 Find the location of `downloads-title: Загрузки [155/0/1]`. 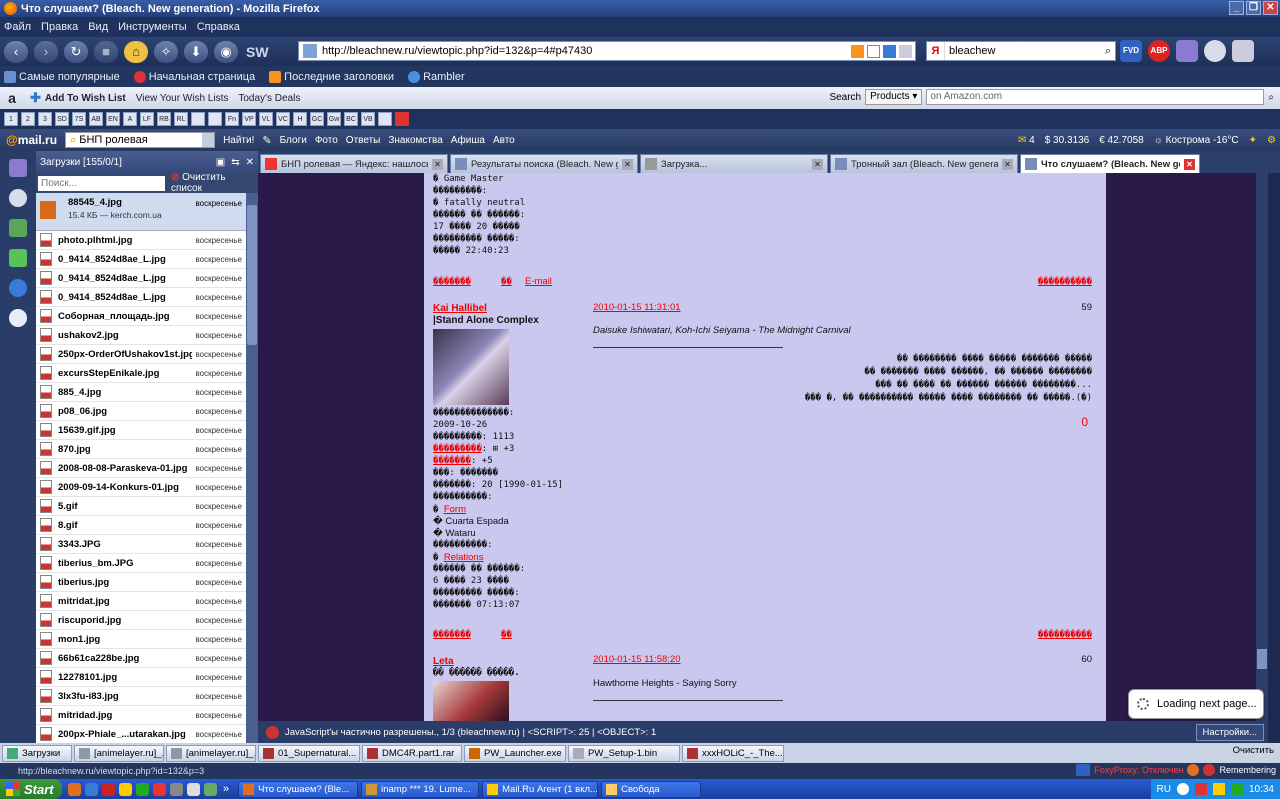

downloads-title: Загрузки [155/0/1] is located at coordinates (81, 162).